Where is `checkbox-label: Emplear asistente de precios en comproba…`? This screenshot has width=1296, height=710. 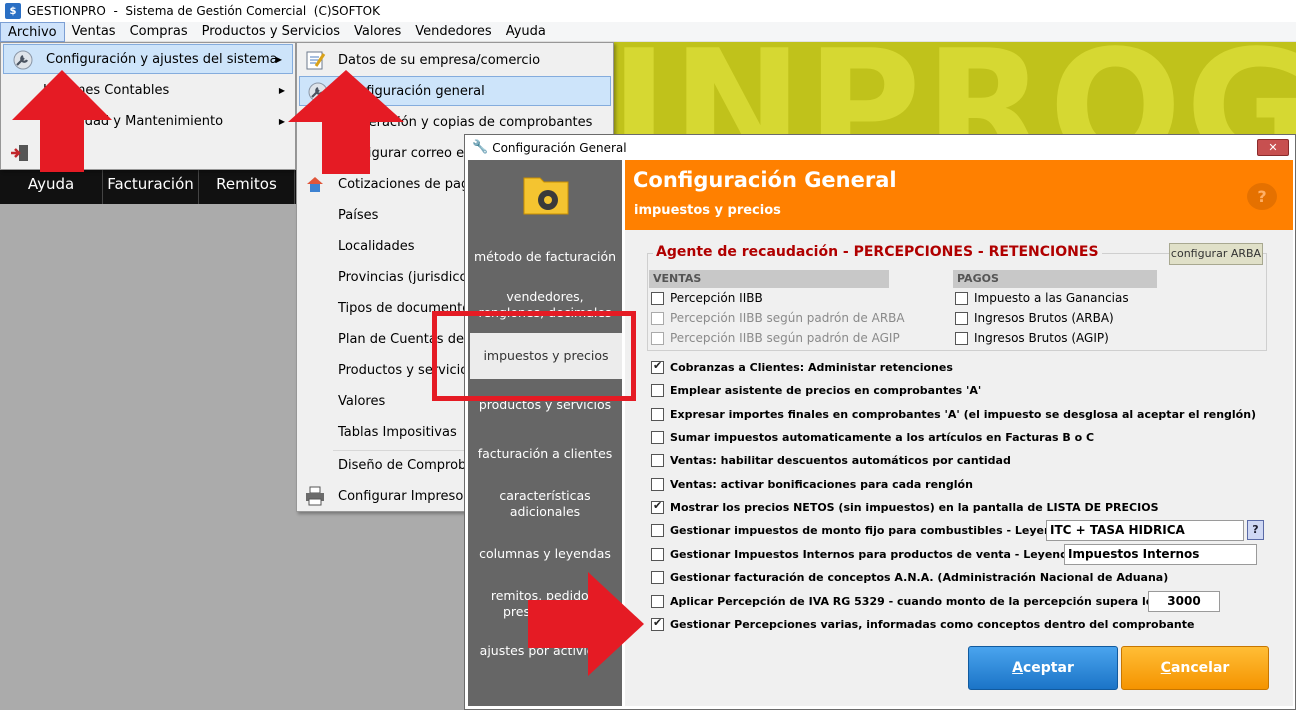 checkbox-label: Emplear asistente de precios en comproba… is located at coordinates (826, 390).